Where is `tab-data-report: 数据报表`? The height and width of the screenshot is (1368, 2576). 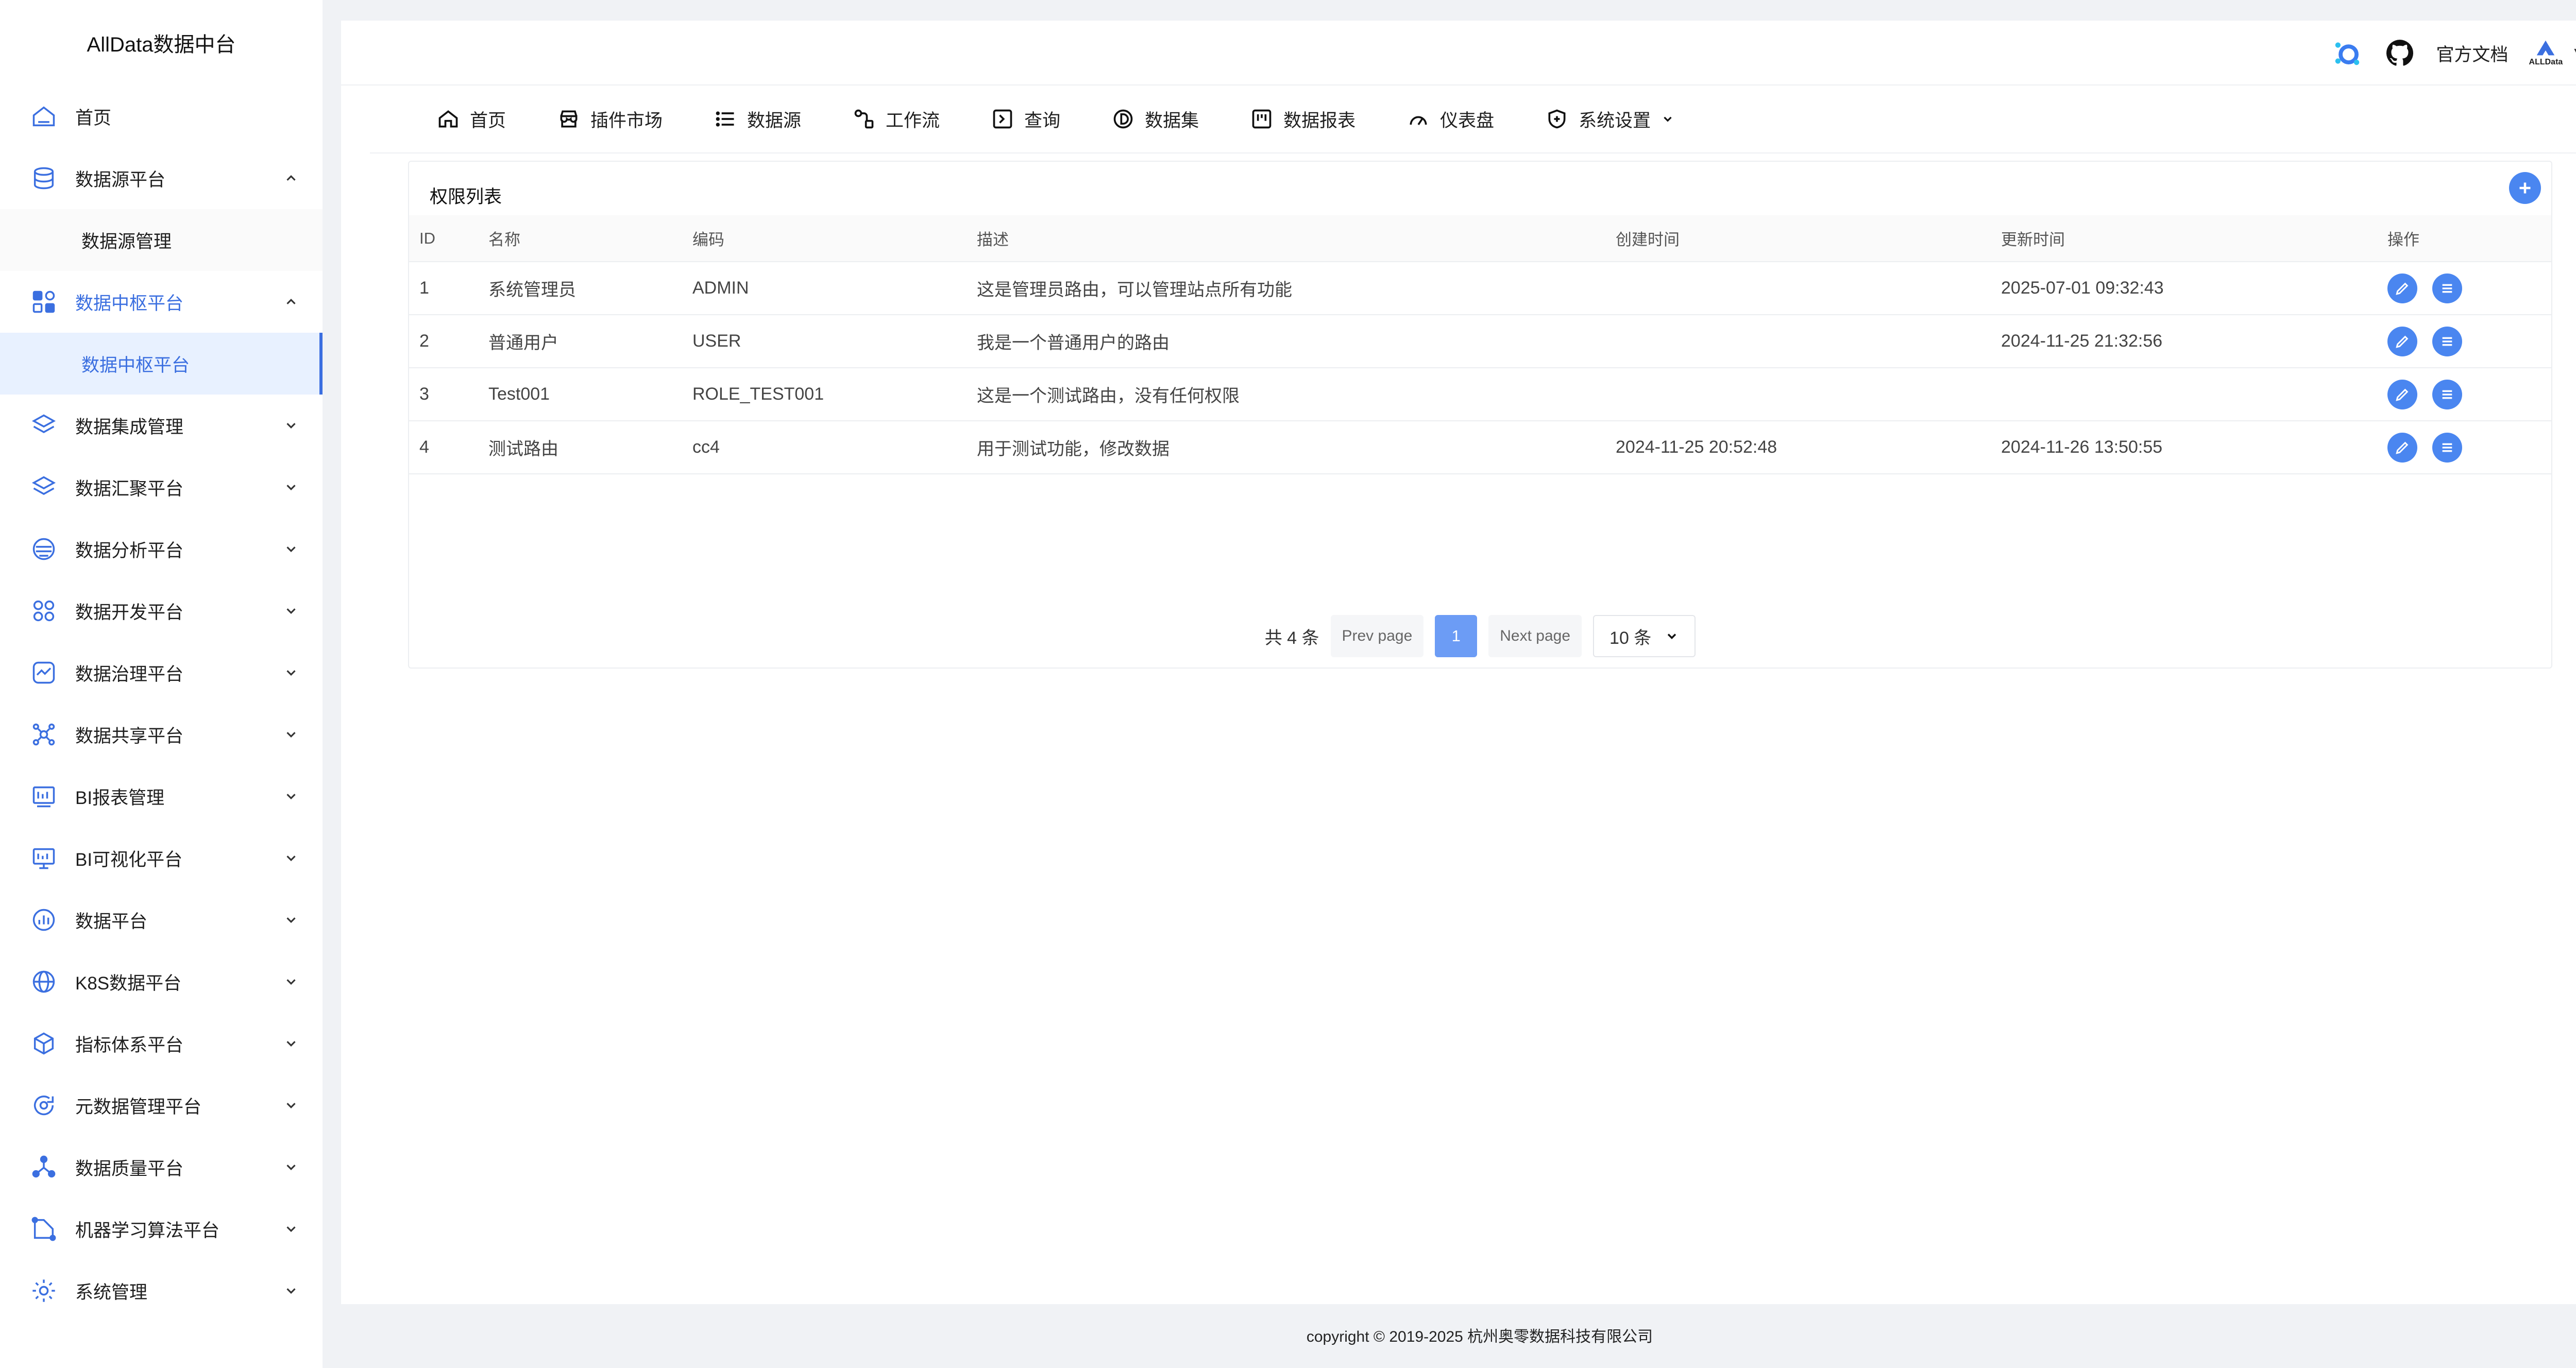
tab-data-report: 数据报表 is located at coordinates (1302, 119).